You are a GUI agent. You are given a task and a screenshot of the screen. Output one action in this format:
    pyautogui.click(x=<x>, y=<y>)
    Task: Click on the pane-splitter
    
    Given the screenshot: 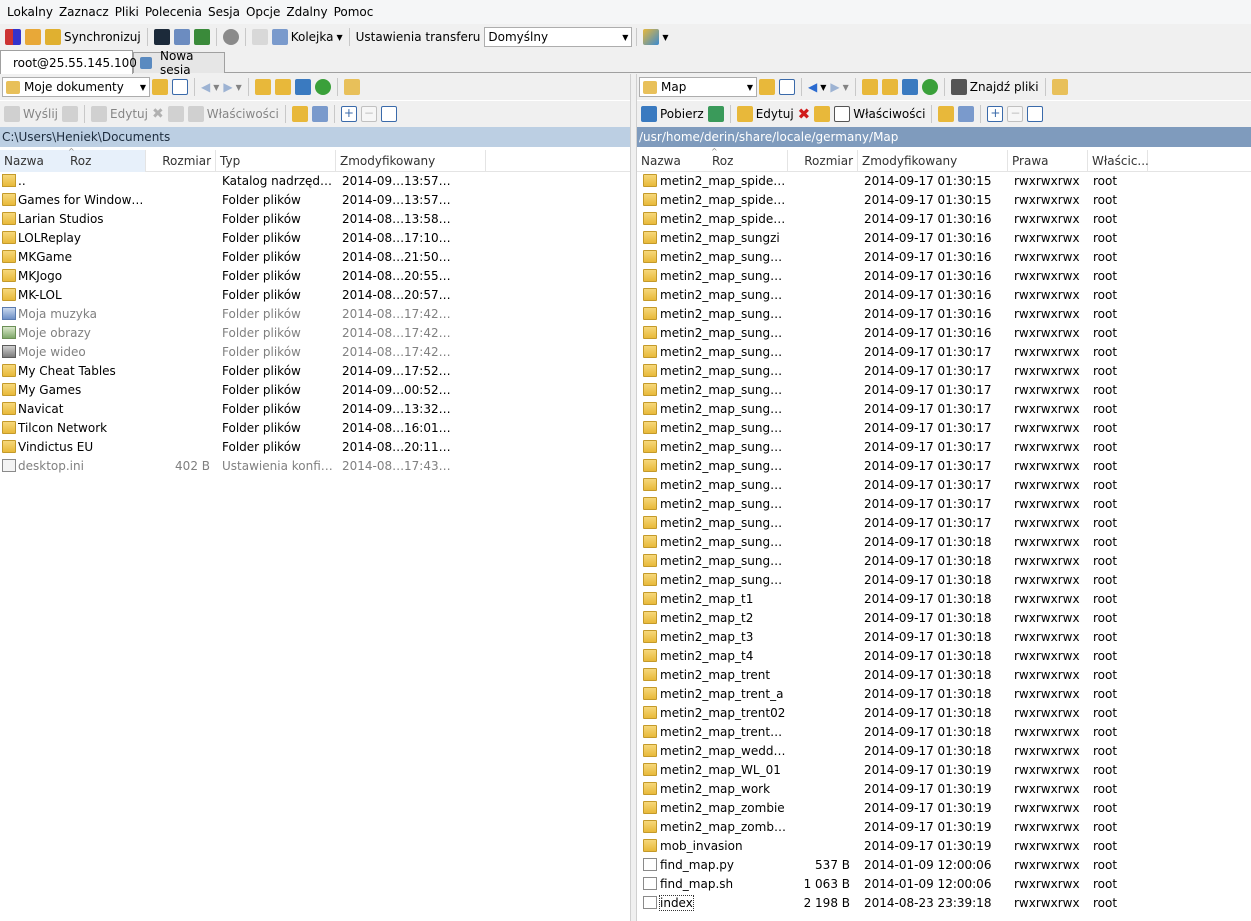 What is the action you would take?
    pyautogui.click(x=633, y=497)
    